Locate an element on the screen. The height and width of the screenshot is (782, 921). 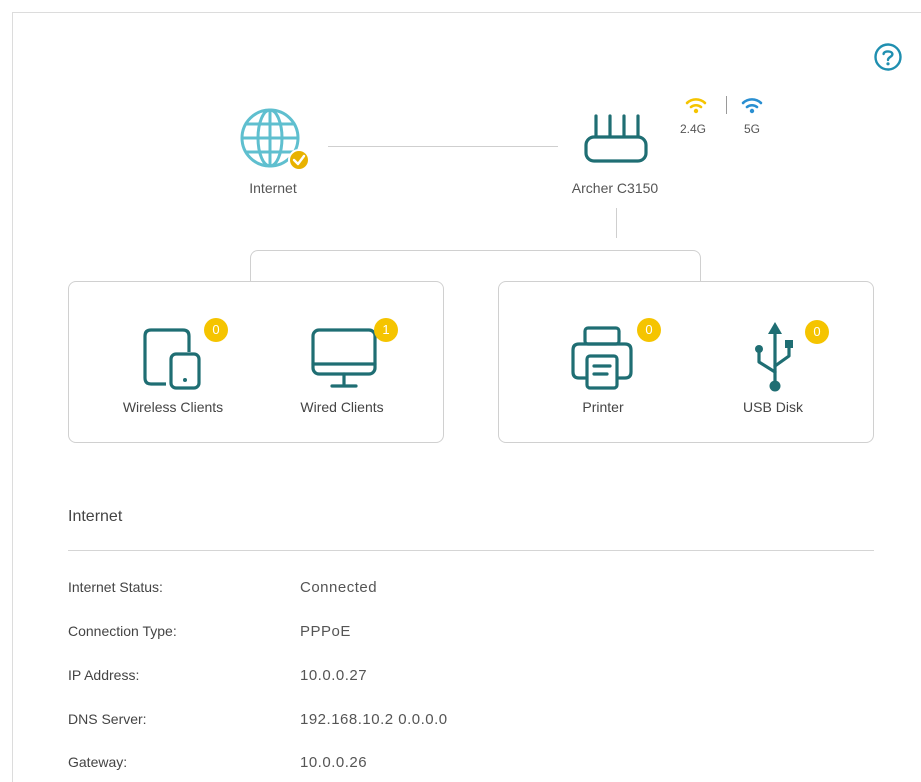
router-node is located at coordinates (616, 140).